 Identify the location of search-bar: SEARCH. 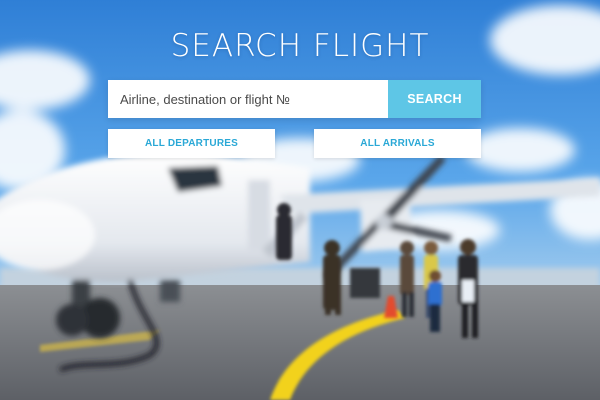
(294, 99).